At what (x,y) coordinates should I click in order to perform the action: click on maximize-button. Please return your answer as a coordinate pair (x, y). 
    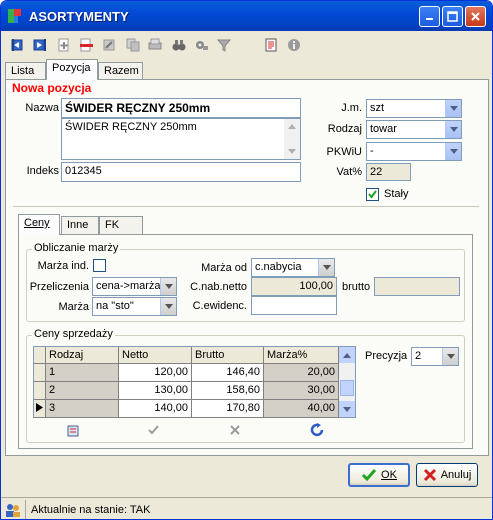
    Looking at the image, I should click on (452, 16).